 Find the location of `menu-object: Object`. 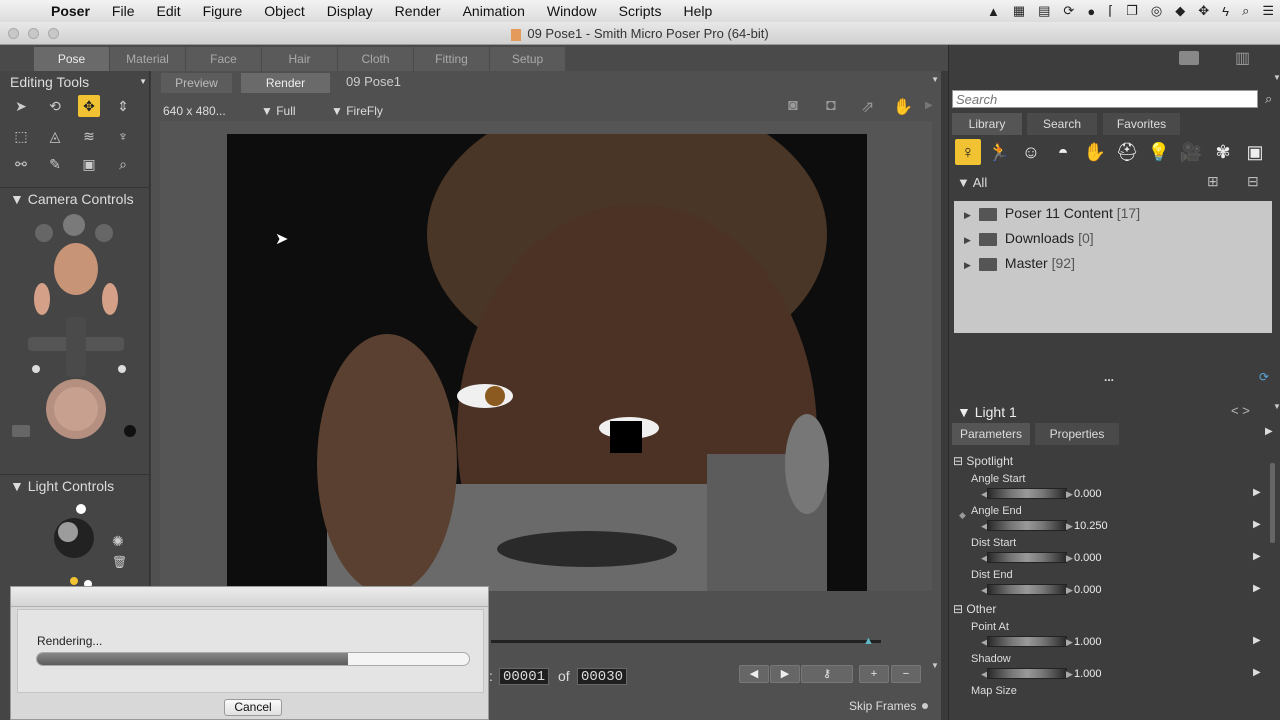

menu-object: Object is located at coordinates (284, 11).